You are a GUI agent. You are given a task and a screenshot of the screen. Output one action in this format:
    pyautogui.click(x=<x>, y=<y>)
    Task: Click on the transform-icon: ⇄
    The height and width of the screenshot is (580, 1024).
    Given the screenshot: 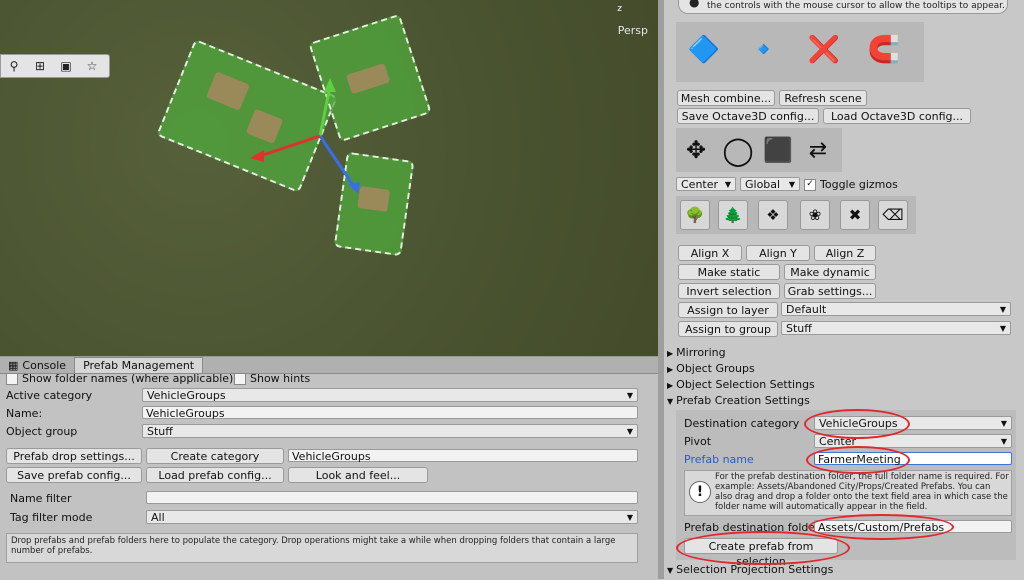 What is the action you would take?
    pyautogui.click(x=818, y=150)
    